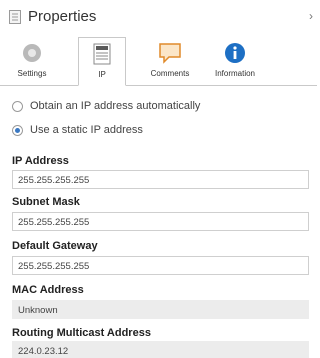  I want to click on tab-ip: IP, so click(102, 61).